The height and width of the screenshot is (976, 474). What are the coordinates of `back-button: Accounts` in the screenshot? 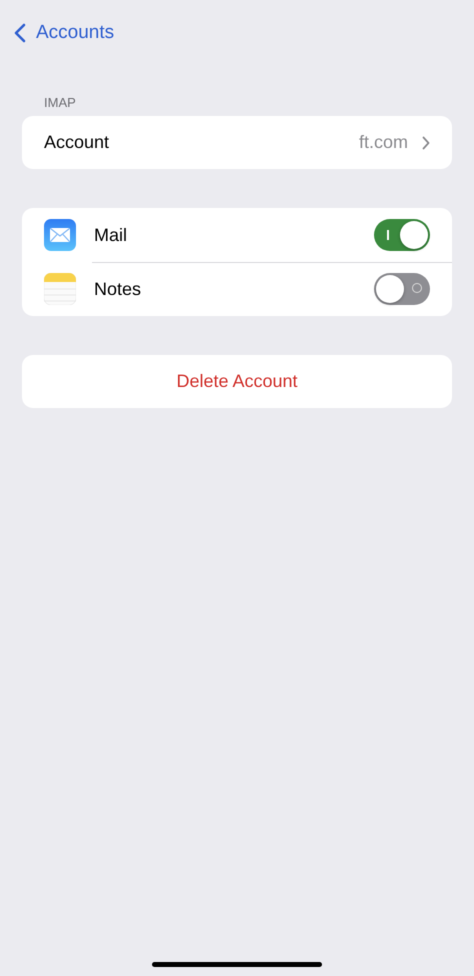 It's located at (64, 33).